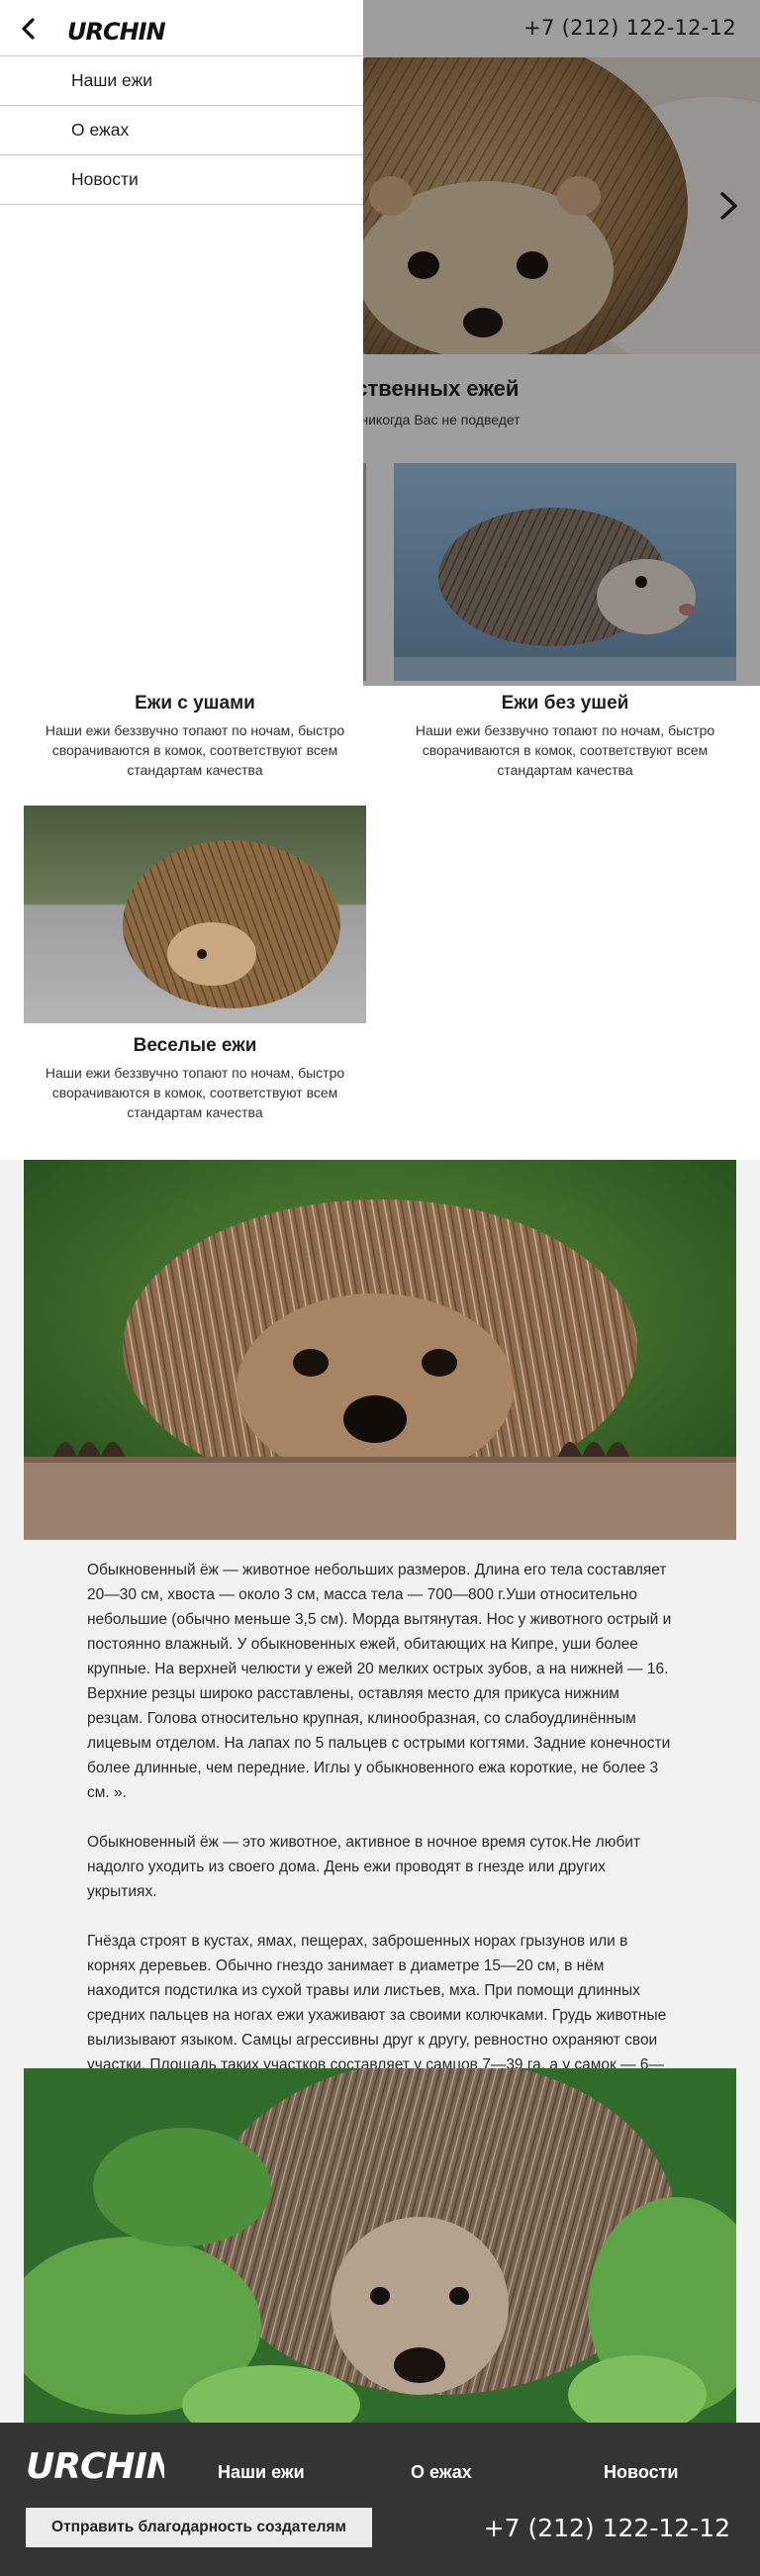 The width and height of the screenshot is (760, 2576). I want to click on footer-logo: URCHIN, so click(101, 2465).